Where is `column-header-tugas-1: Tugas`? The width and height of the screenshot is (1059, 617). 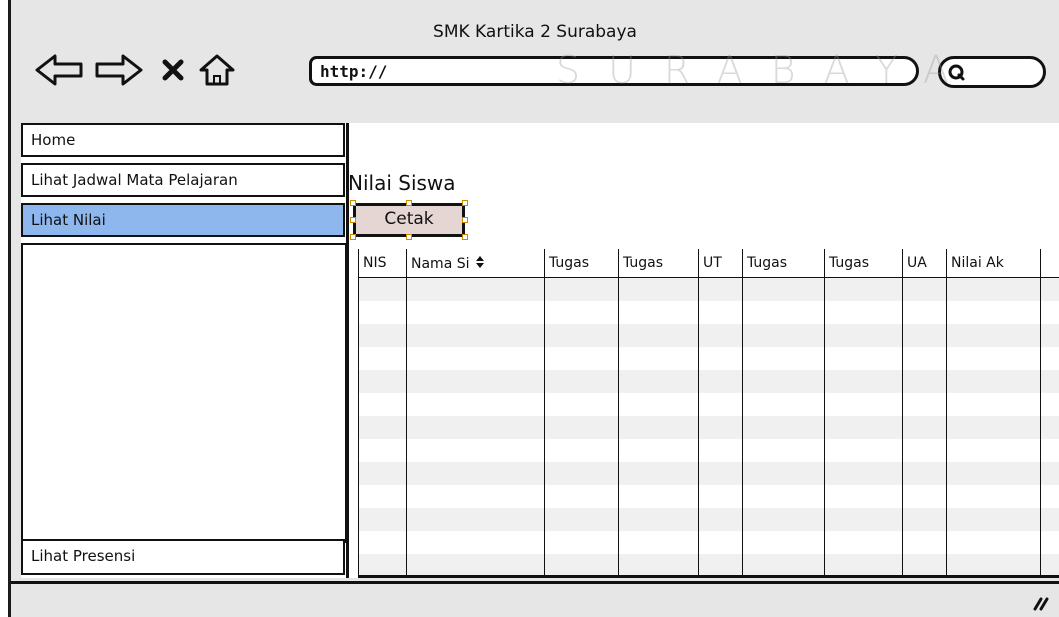 column-header-tugas-1: Tugas is located at coordinates (582, 263).